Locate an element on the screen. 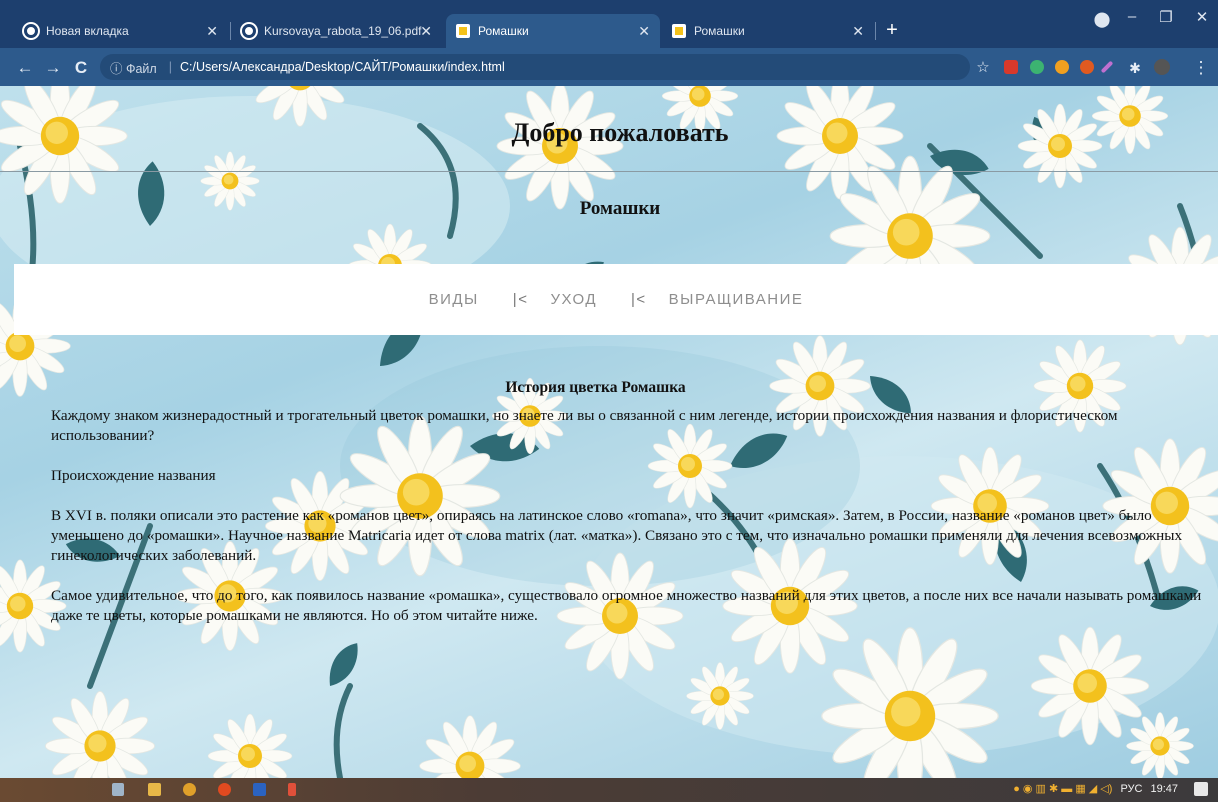 The height and width of the screenshot is (802, 1218). tab-new-tab: Новая вкладка ✕ is located at coordinates (121, 31).